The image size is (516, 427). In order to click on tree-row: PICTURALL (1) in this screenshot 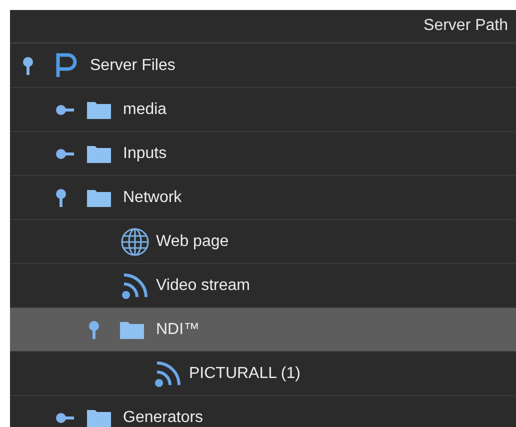, I will do `click(263, 374)`.